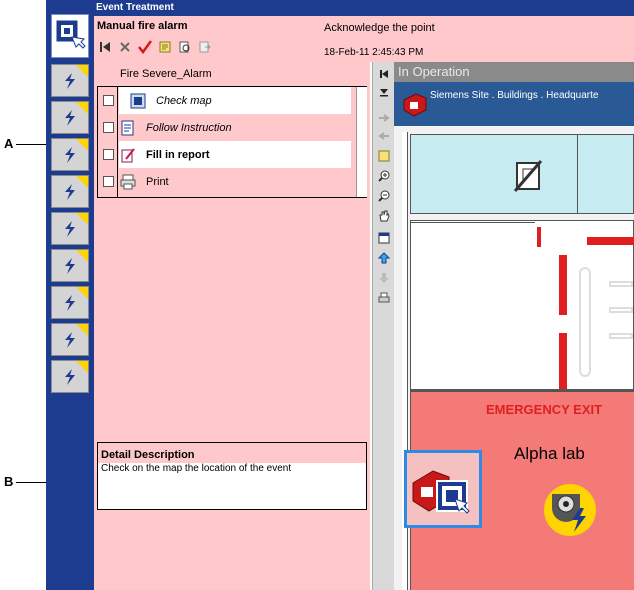  Describe the element at coordinates (178, 154) in the screenshot. I see `step-label: Fill in report` at that location.